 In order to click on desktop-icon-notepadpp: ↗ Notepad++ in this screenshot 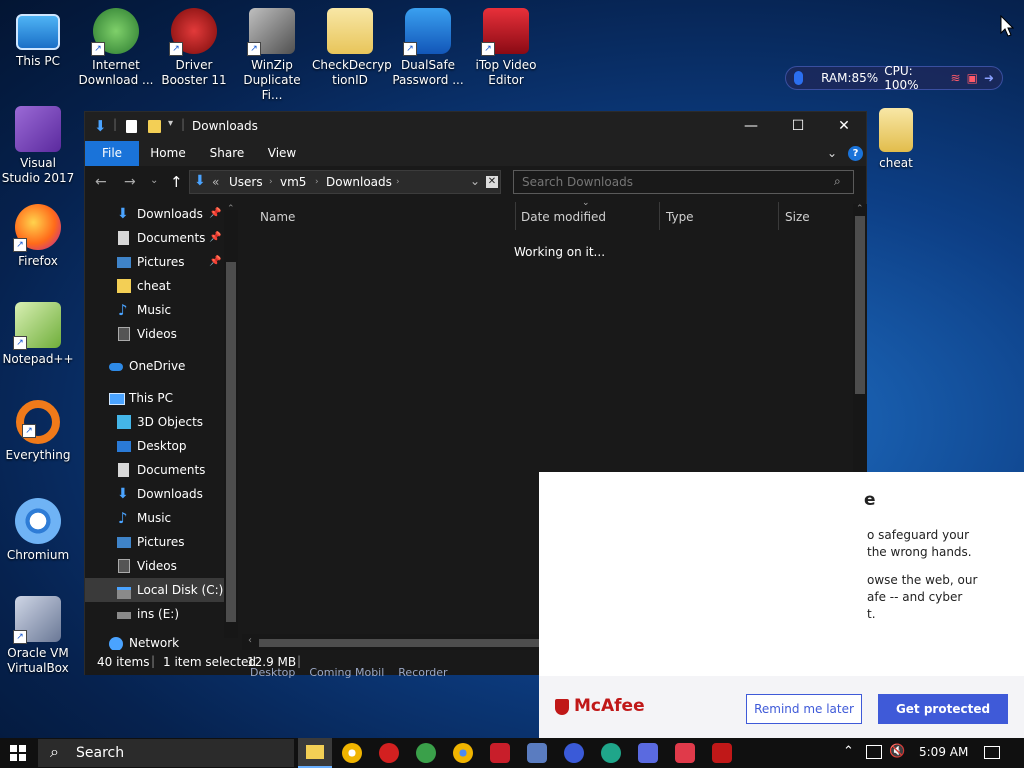, I will do `click(38, 334)`.